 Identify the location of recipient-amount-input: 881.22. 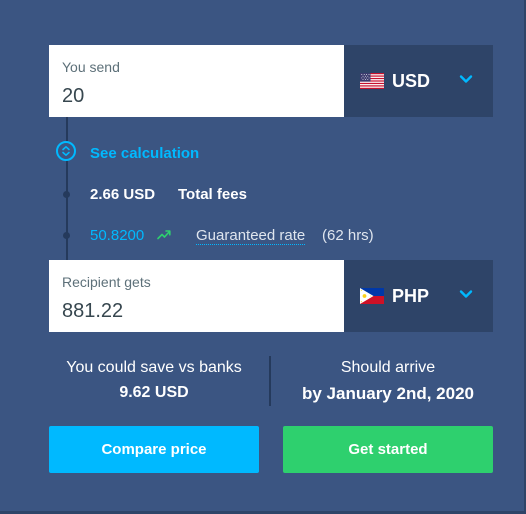
(196, 311).